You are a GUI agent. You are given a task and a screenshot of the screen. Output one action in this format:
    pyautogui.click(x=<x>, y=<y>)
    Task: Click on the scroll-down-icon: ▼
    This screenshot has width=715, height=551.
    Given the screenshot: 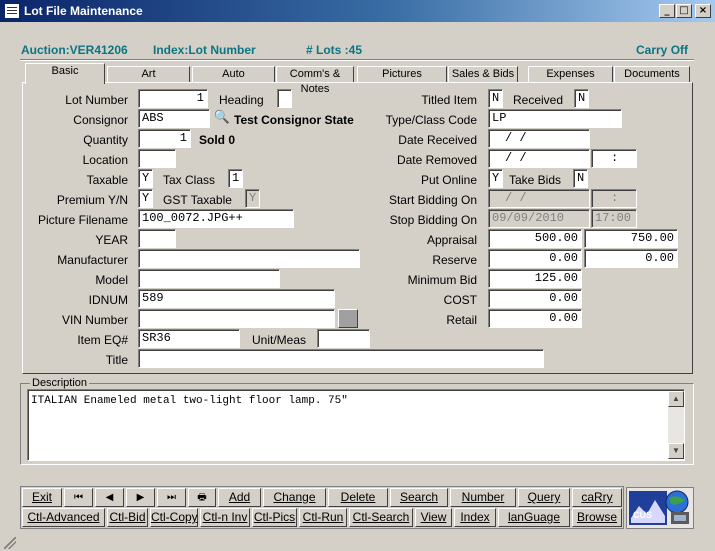 What is the action you would take?
    pyautogui.click(x=676, y=451)
    